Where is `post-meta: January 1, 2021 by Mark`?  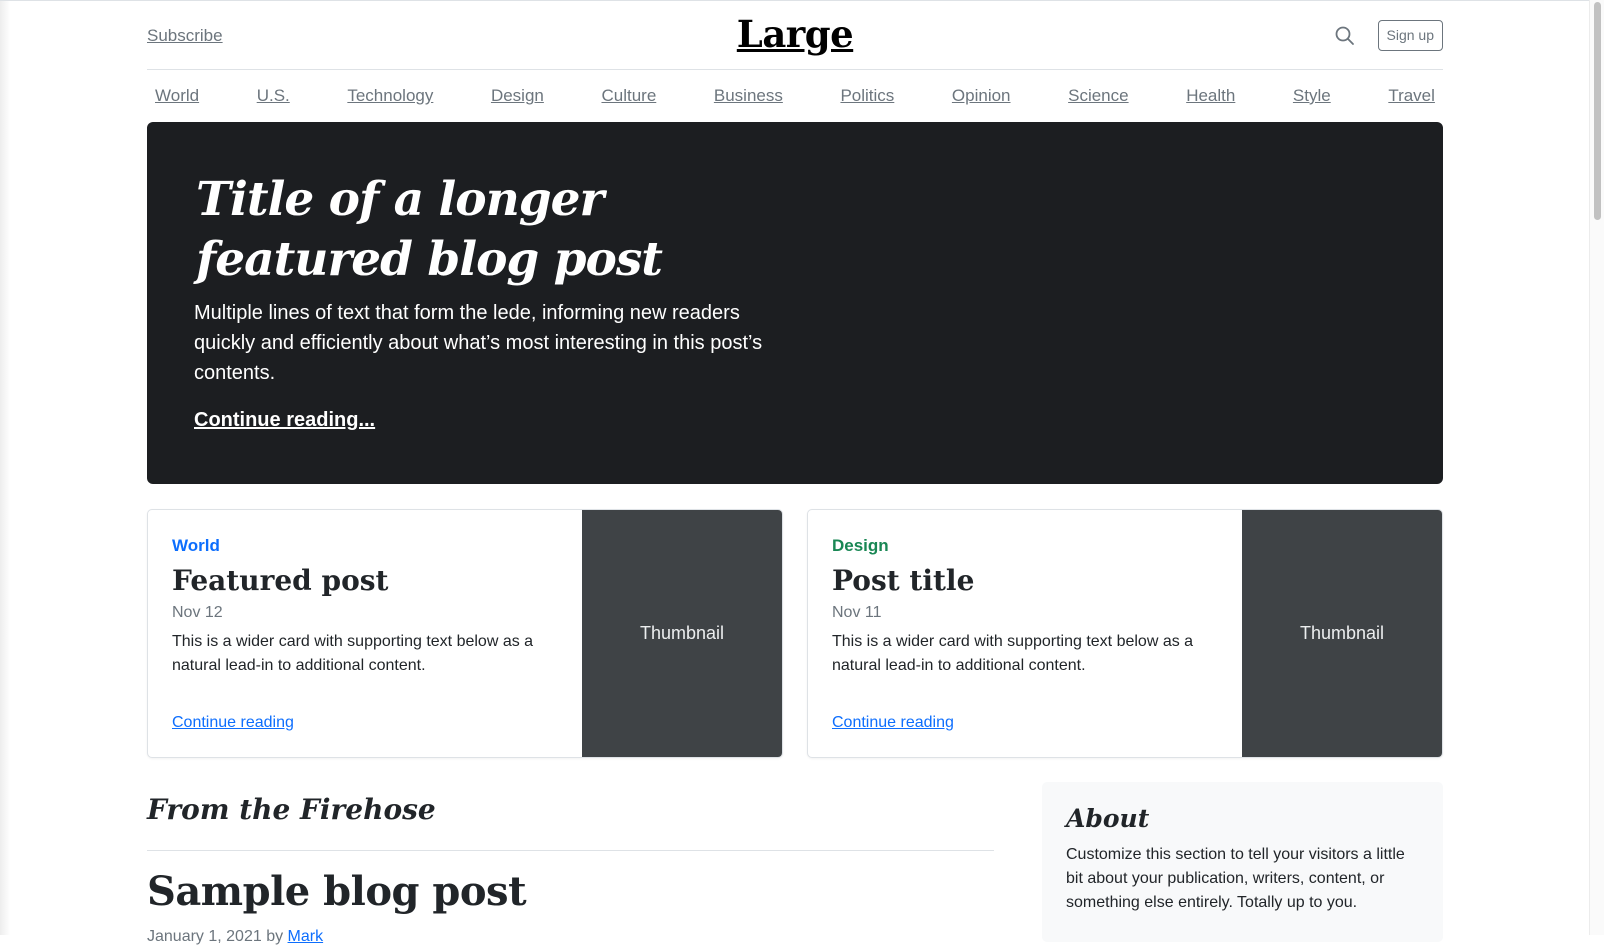 post-meta: January 1, 2021 by Mark is located at coordinates (235, 937).